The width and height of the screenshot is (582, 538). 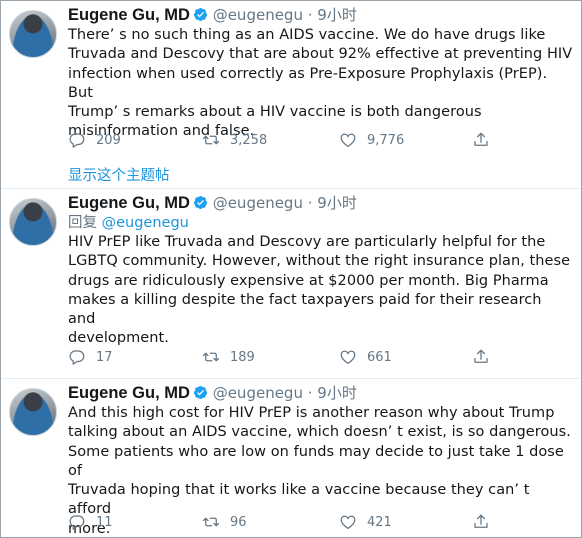 I want to click on retweet-button: 189, so click(x=228, y=357).